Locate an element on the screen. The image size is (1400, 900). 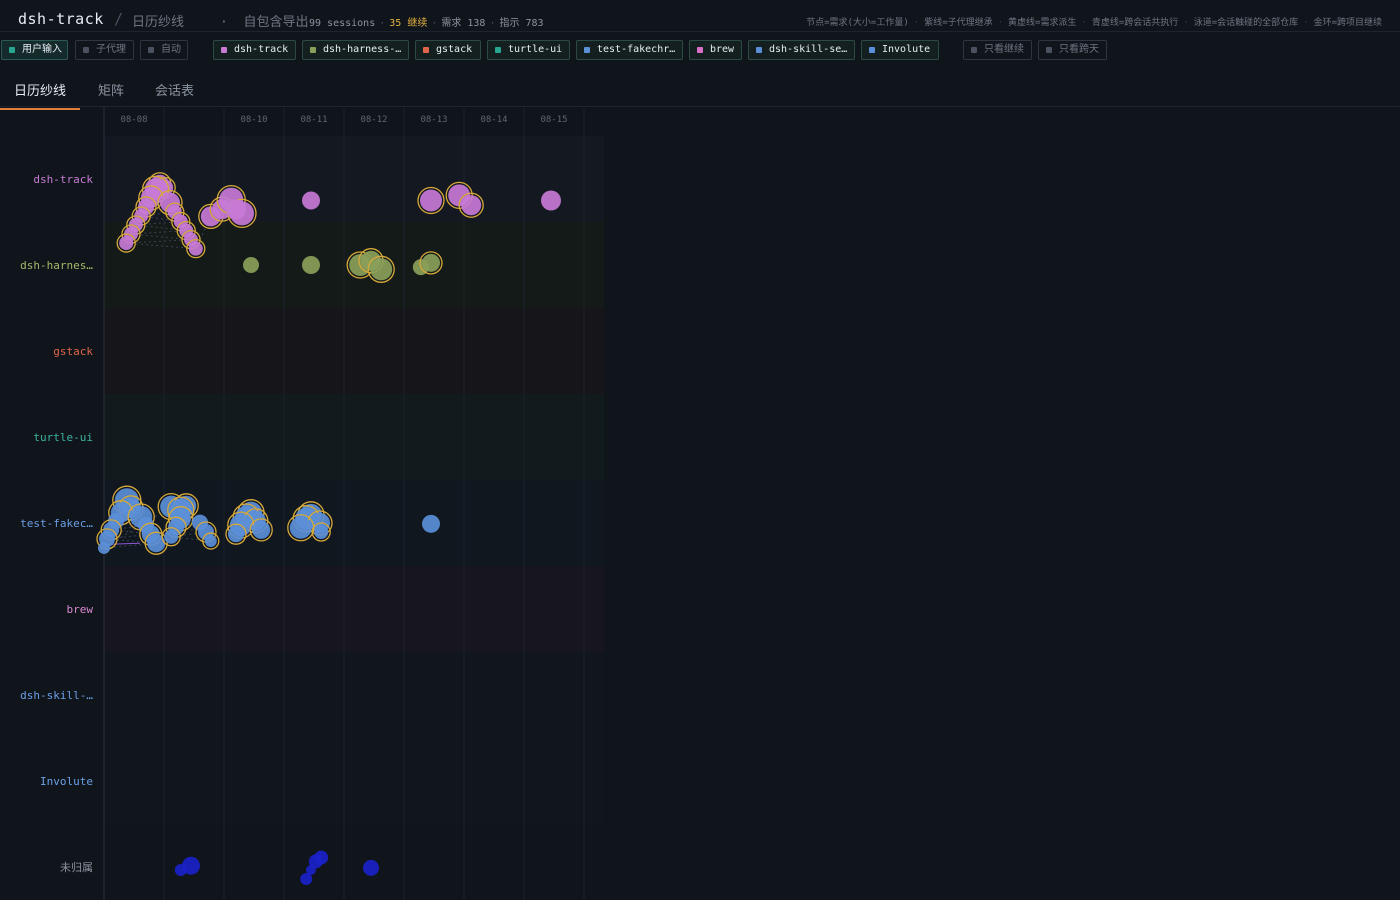
x-tick-label: 08-15 is located at coordinates (553, 120).